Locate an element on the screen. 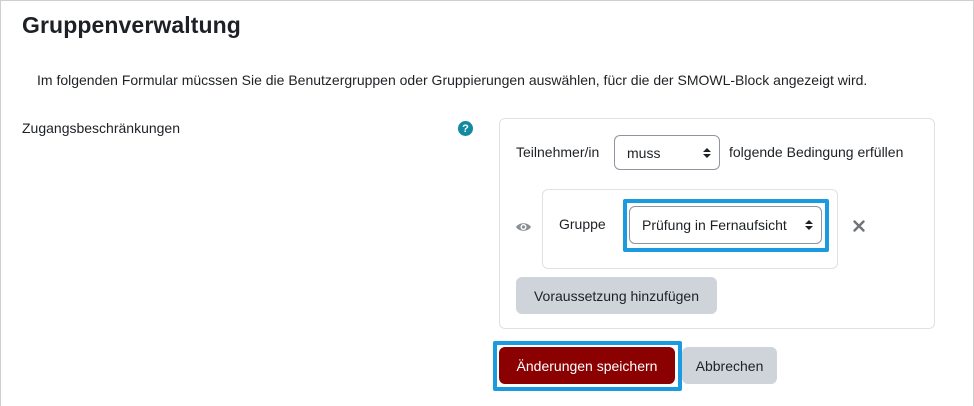 This screenshot has width=974, height=406. group-select: Prüfung in Fernaufsicht is located at coordinates (725, 225).